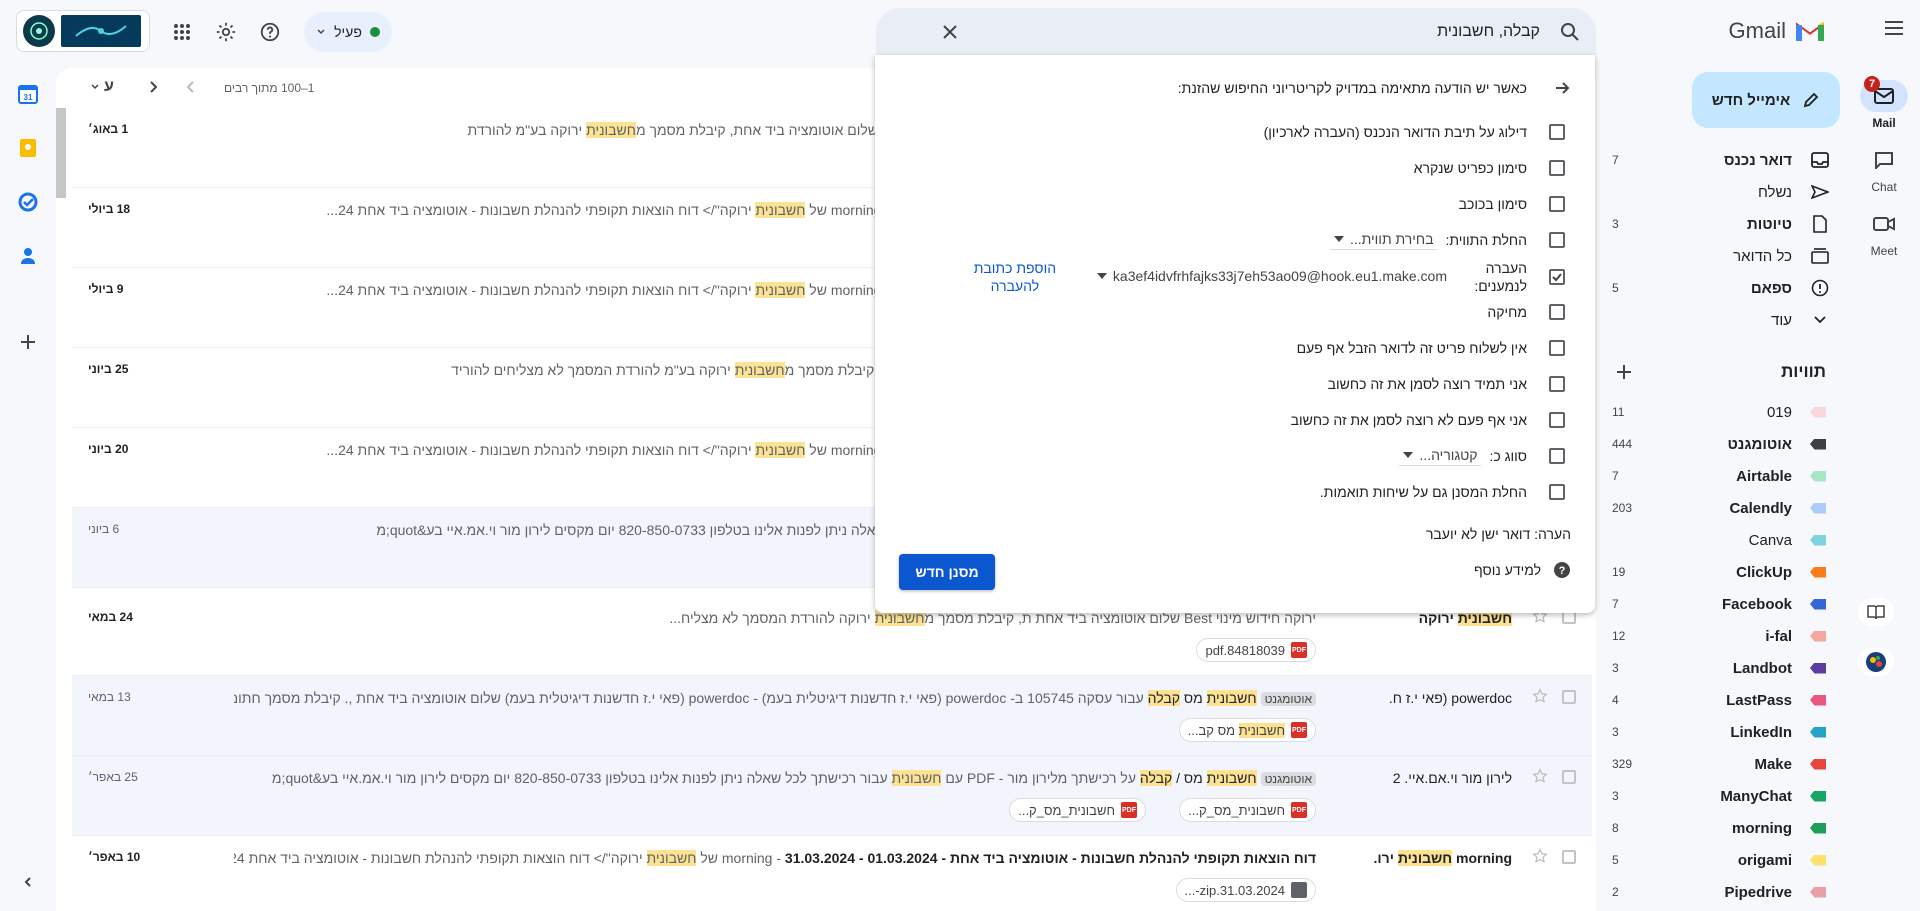  Describe the element at coordinates (1726, 892) in the screenshot. I see `label-item: Pipedrive 2` at that location.